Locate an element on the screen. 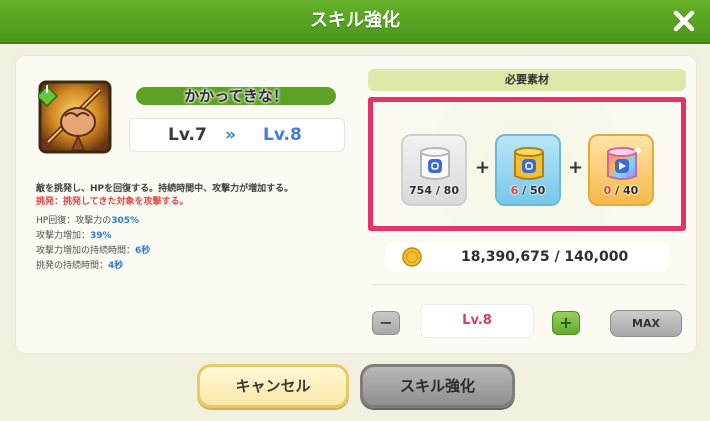  coin-cost-row: 18,390,675 / 140,000 is located at coordinates (527, 257).